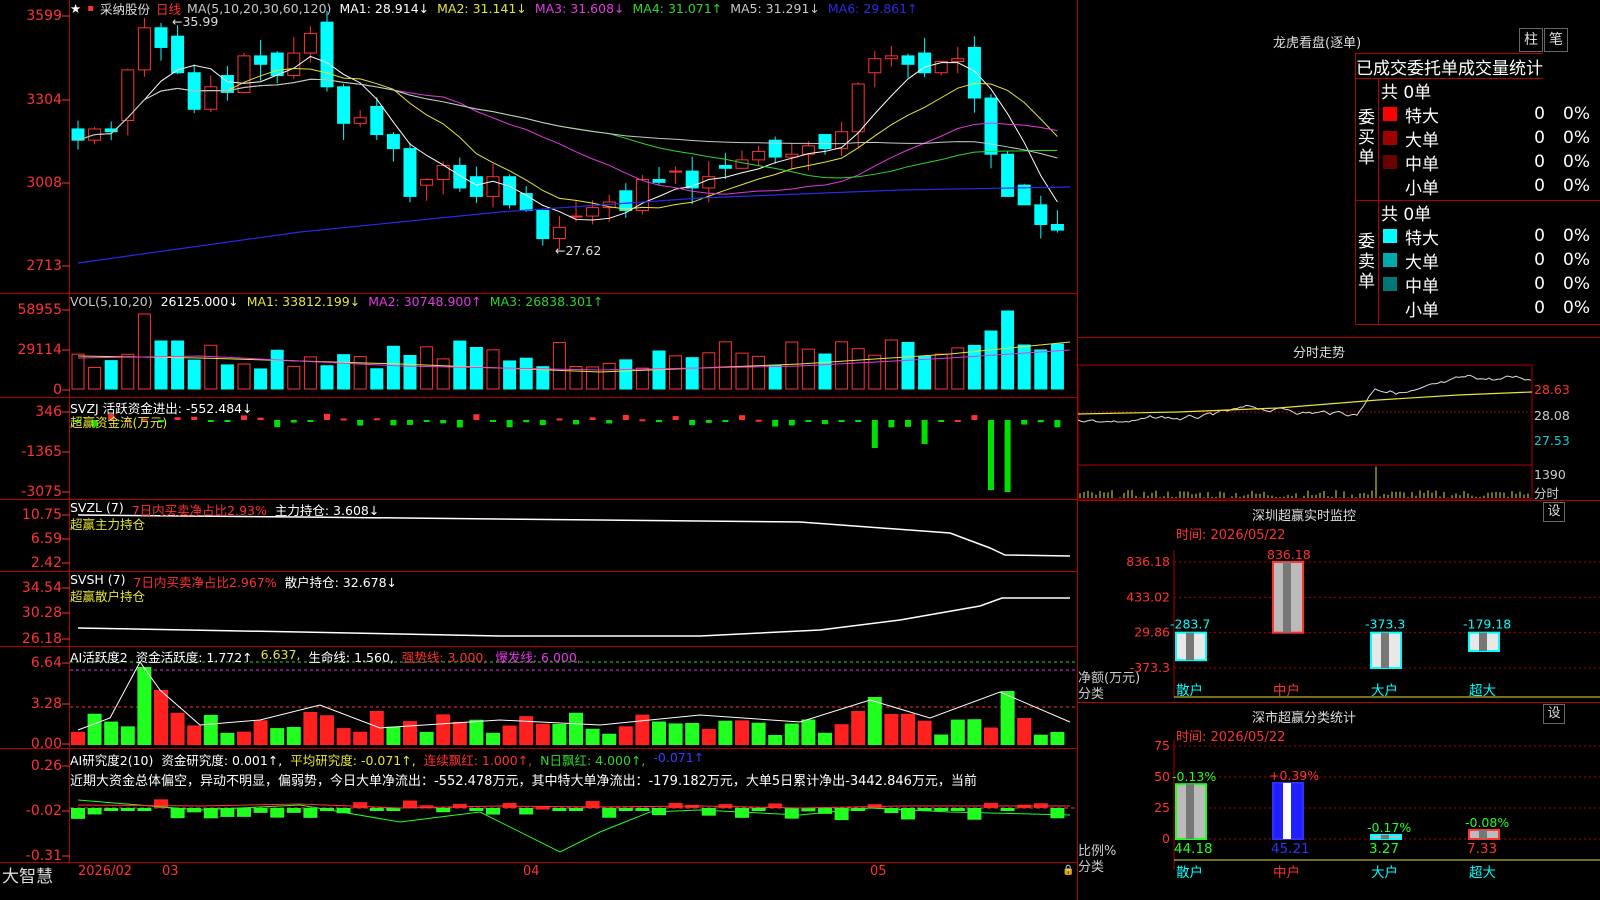 This screenshot has height=900, width=1600. I want to click on header-item: 7日内买卖净占比2.967%, so click(205, 582).